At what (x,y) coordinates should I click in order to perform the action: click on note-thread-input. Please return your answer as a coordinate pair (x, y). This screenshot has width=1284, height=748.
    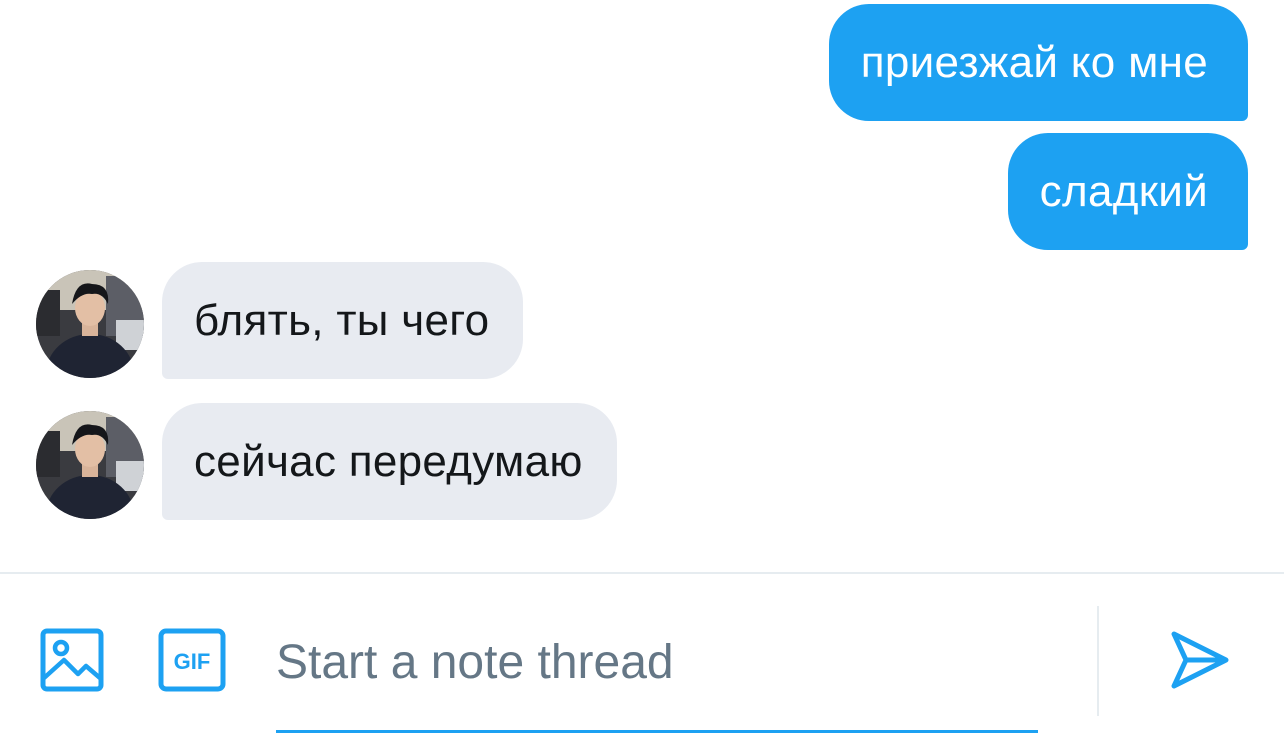
    Looking at the image, I should click on (657, 662).